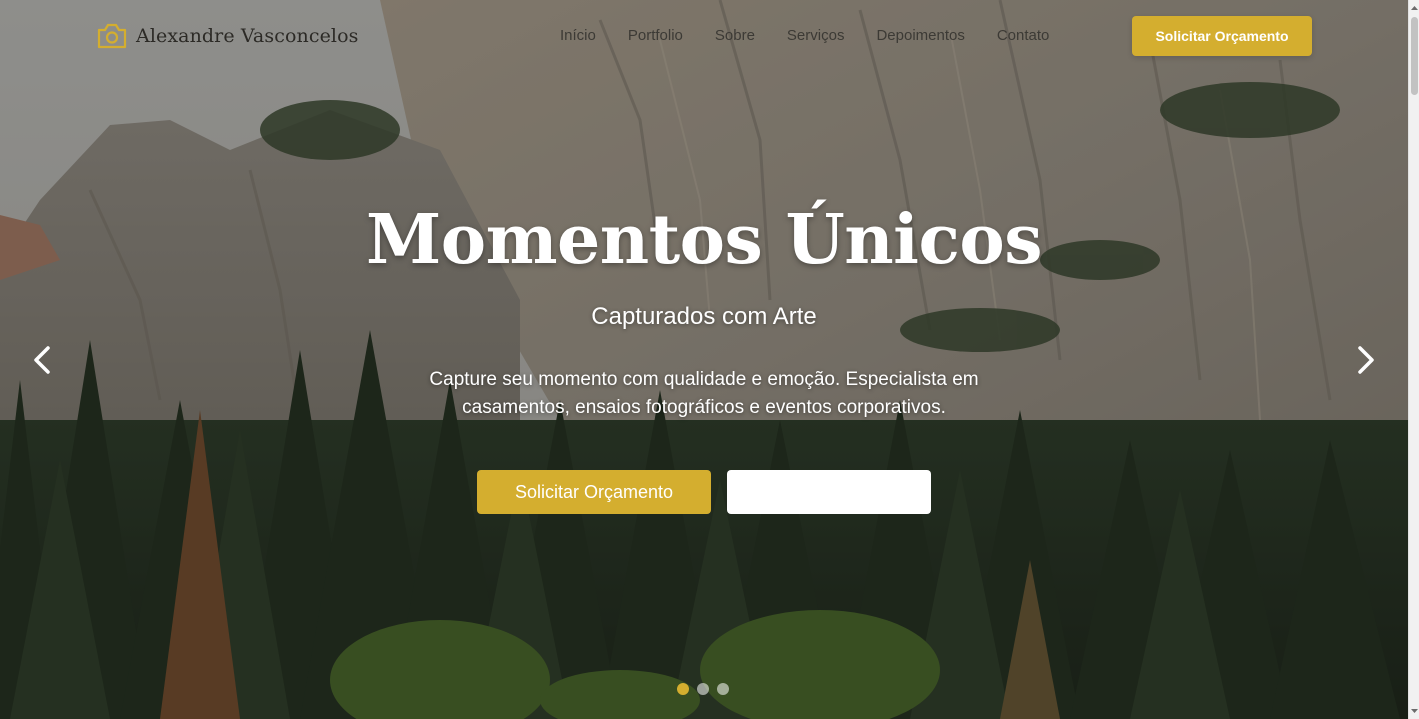 This screenshot has height=719, width=1419. I want to click on chevron-left-icon, so click(42, 360).